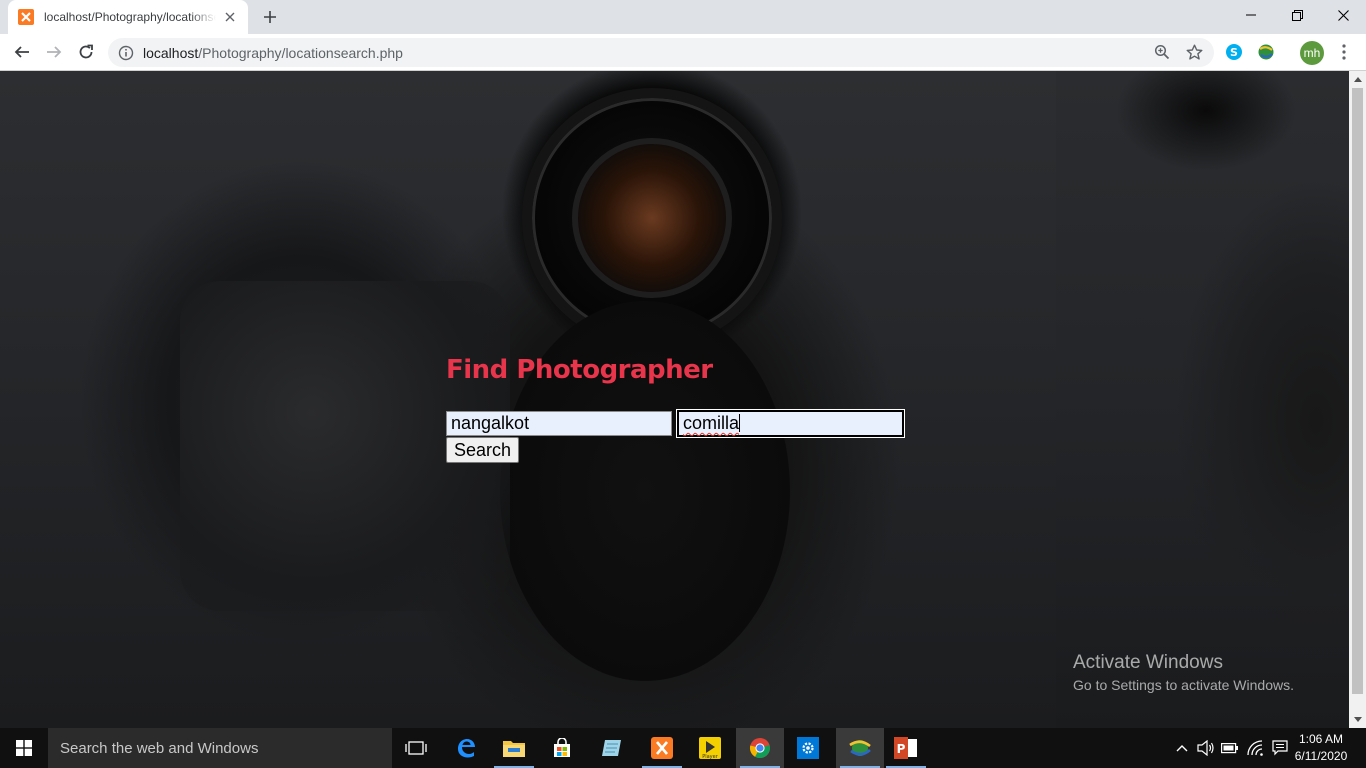  Describe the element at coordinates (1357, 79) in the screenshot. I see `scroll-up-arrow-icon` at that location.